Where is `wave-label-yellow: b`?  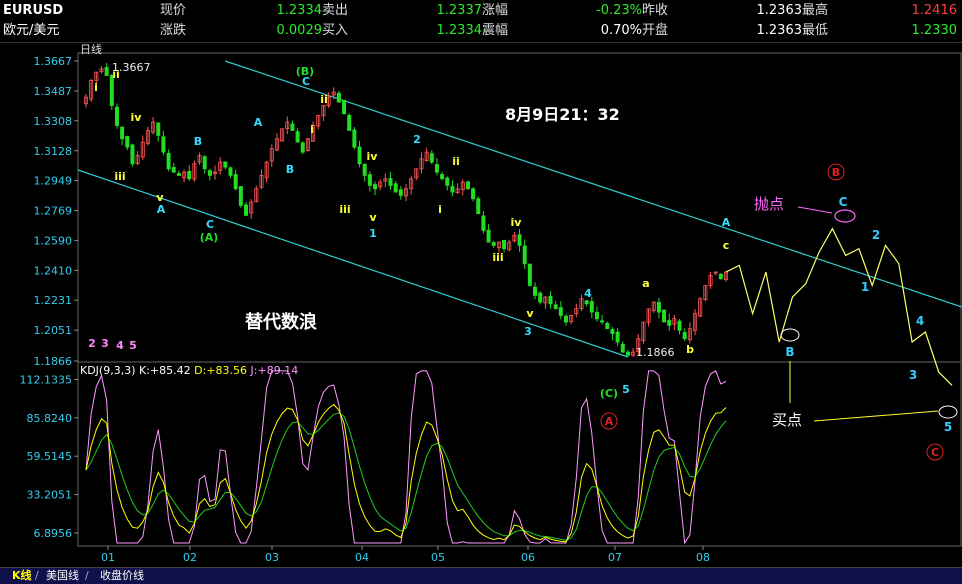
wave-label-yellow: b is located at coordinates (690, 349).